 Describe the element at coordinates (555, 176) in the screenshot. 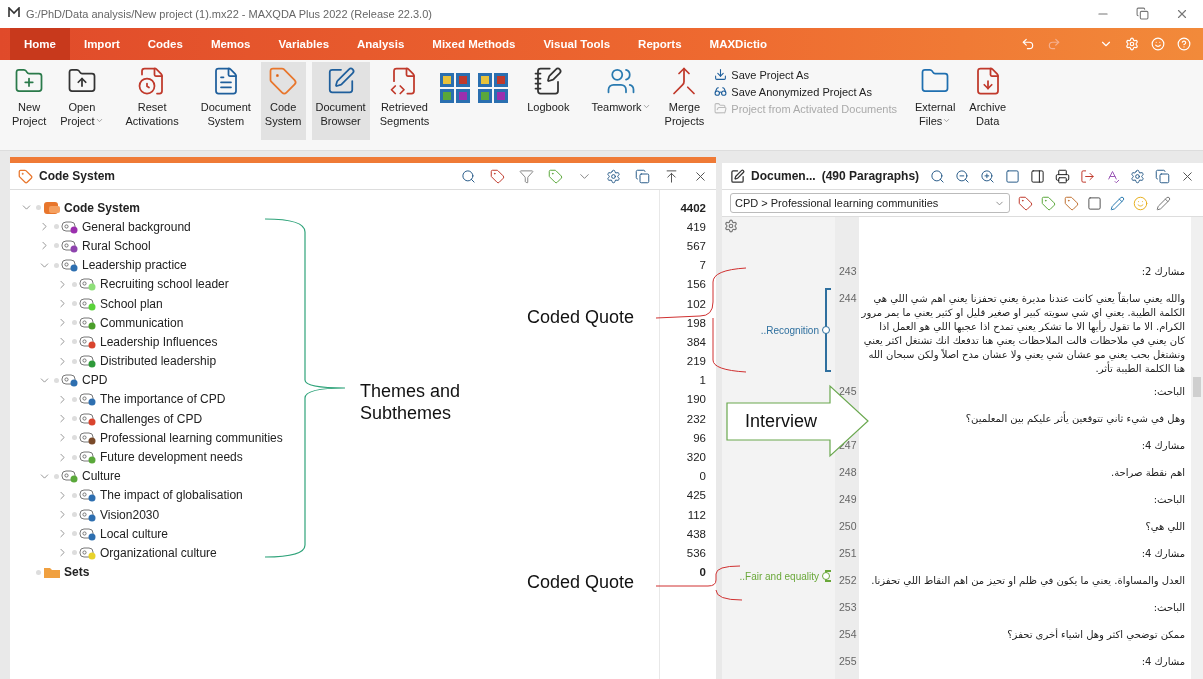

I see `new-code-icon` at that location.